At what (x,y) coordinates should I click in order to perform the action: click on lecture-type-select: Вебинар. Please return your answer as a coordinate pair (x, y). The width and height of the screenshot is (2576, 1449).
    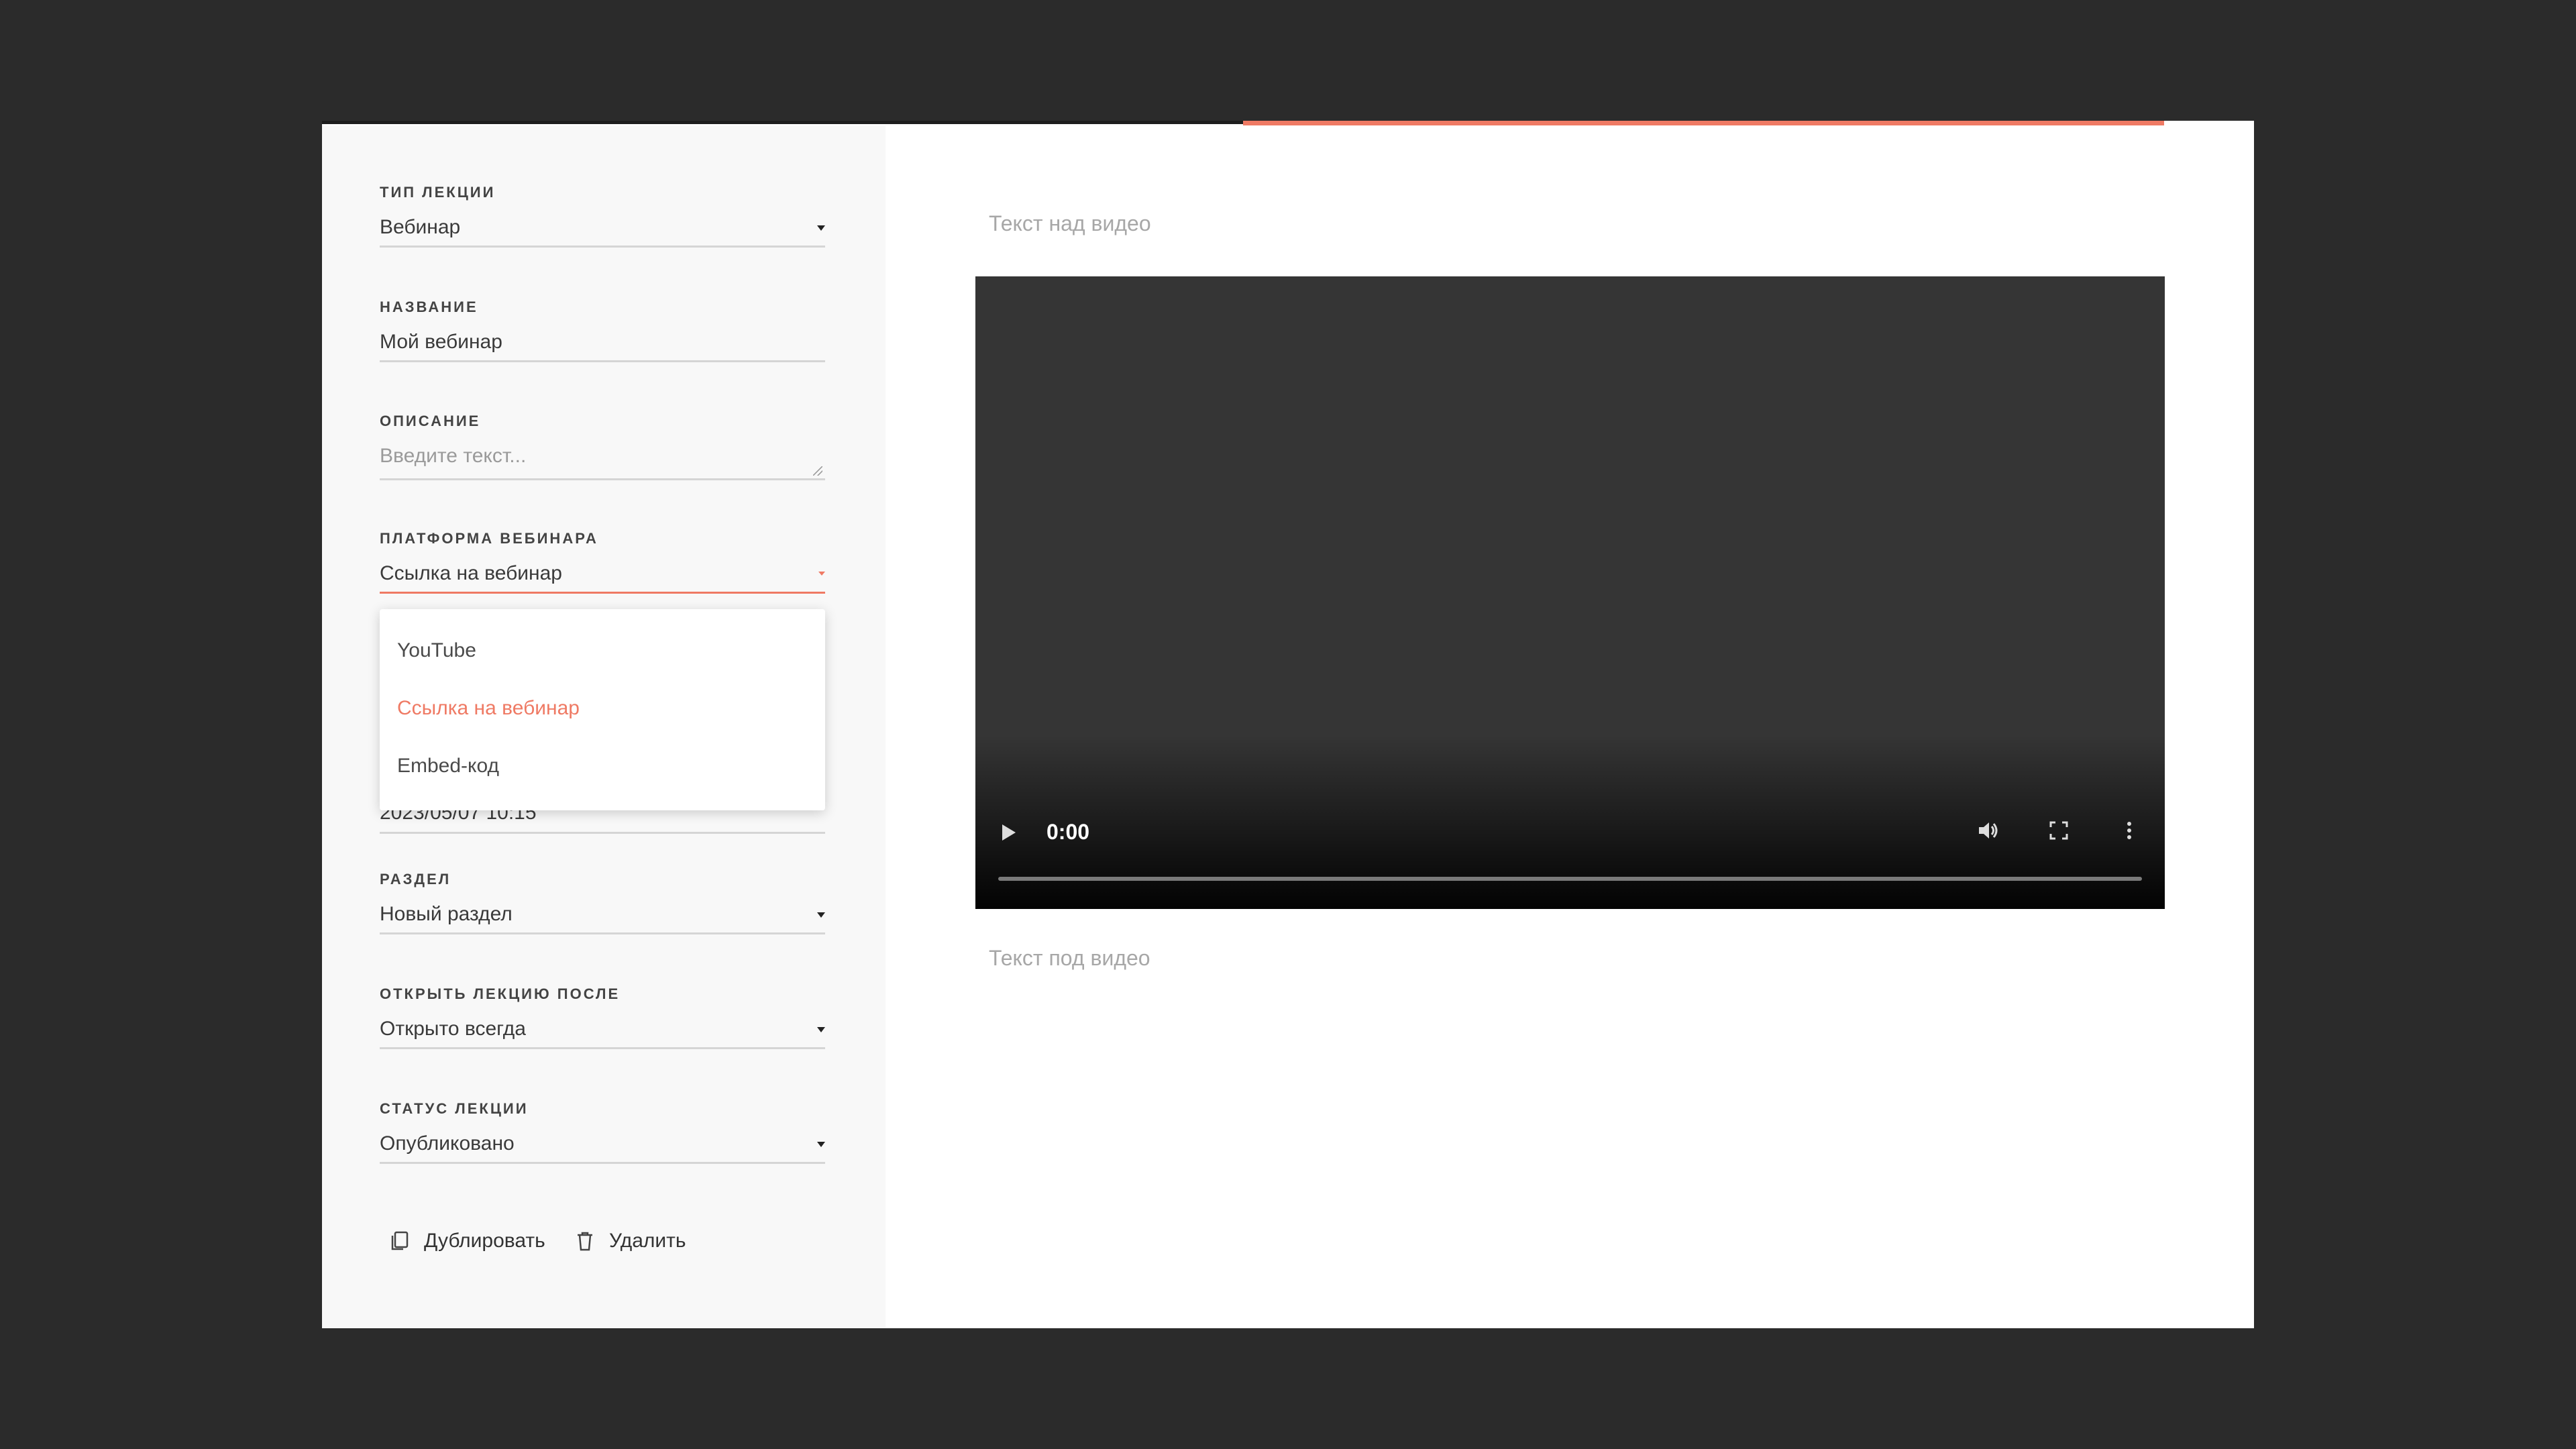
    Looking at the image, I should click on (602, 228).